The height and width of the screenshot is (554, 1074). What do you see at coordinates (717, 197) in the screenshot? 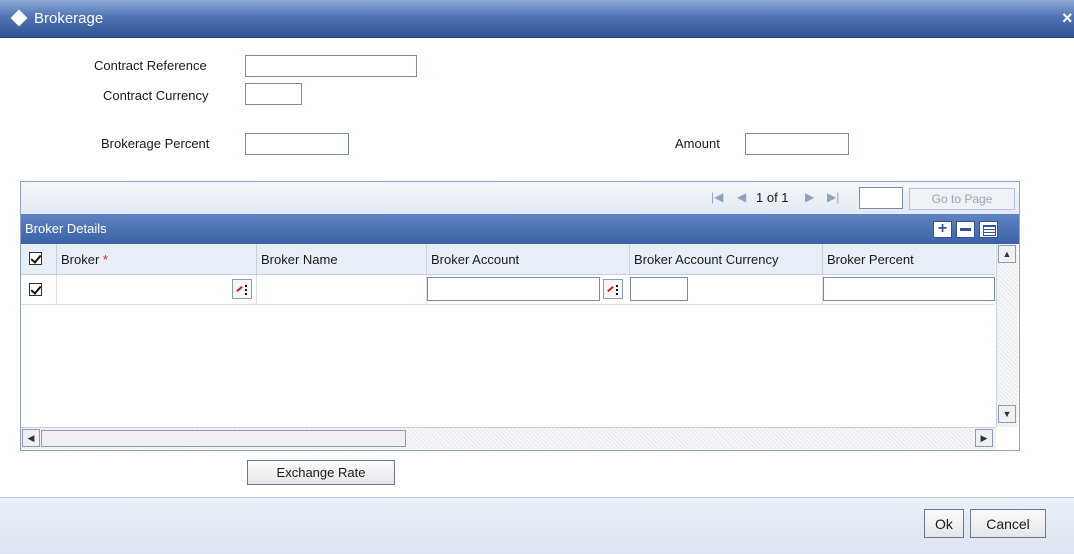
I see `first-page-icon: |◀` at bounding box center [717, 197].